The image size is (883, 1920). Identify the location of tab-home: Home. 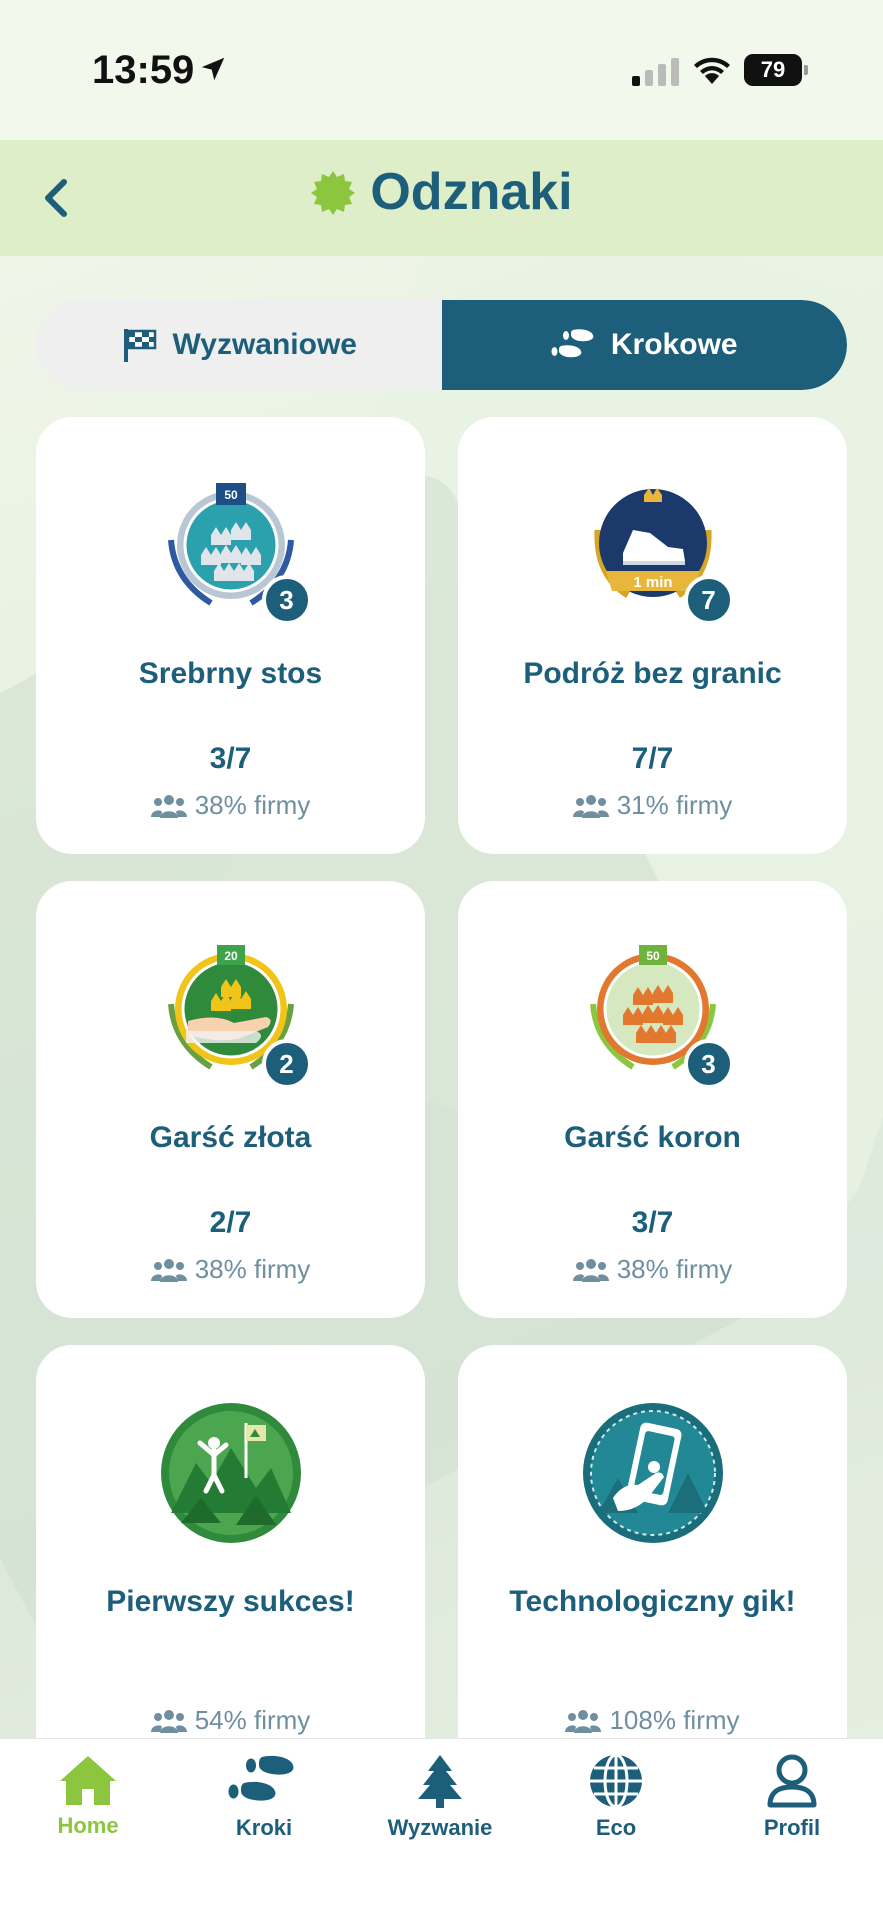
(88, 1796).